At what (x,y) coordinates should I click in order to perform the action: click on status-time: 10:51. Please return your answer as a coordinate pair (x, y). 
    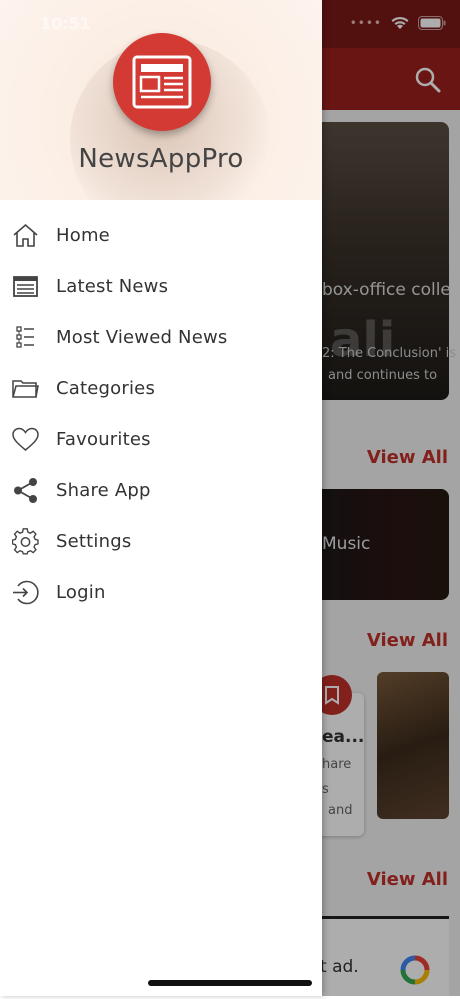
    Looking at the image, I should click on (65, 23).